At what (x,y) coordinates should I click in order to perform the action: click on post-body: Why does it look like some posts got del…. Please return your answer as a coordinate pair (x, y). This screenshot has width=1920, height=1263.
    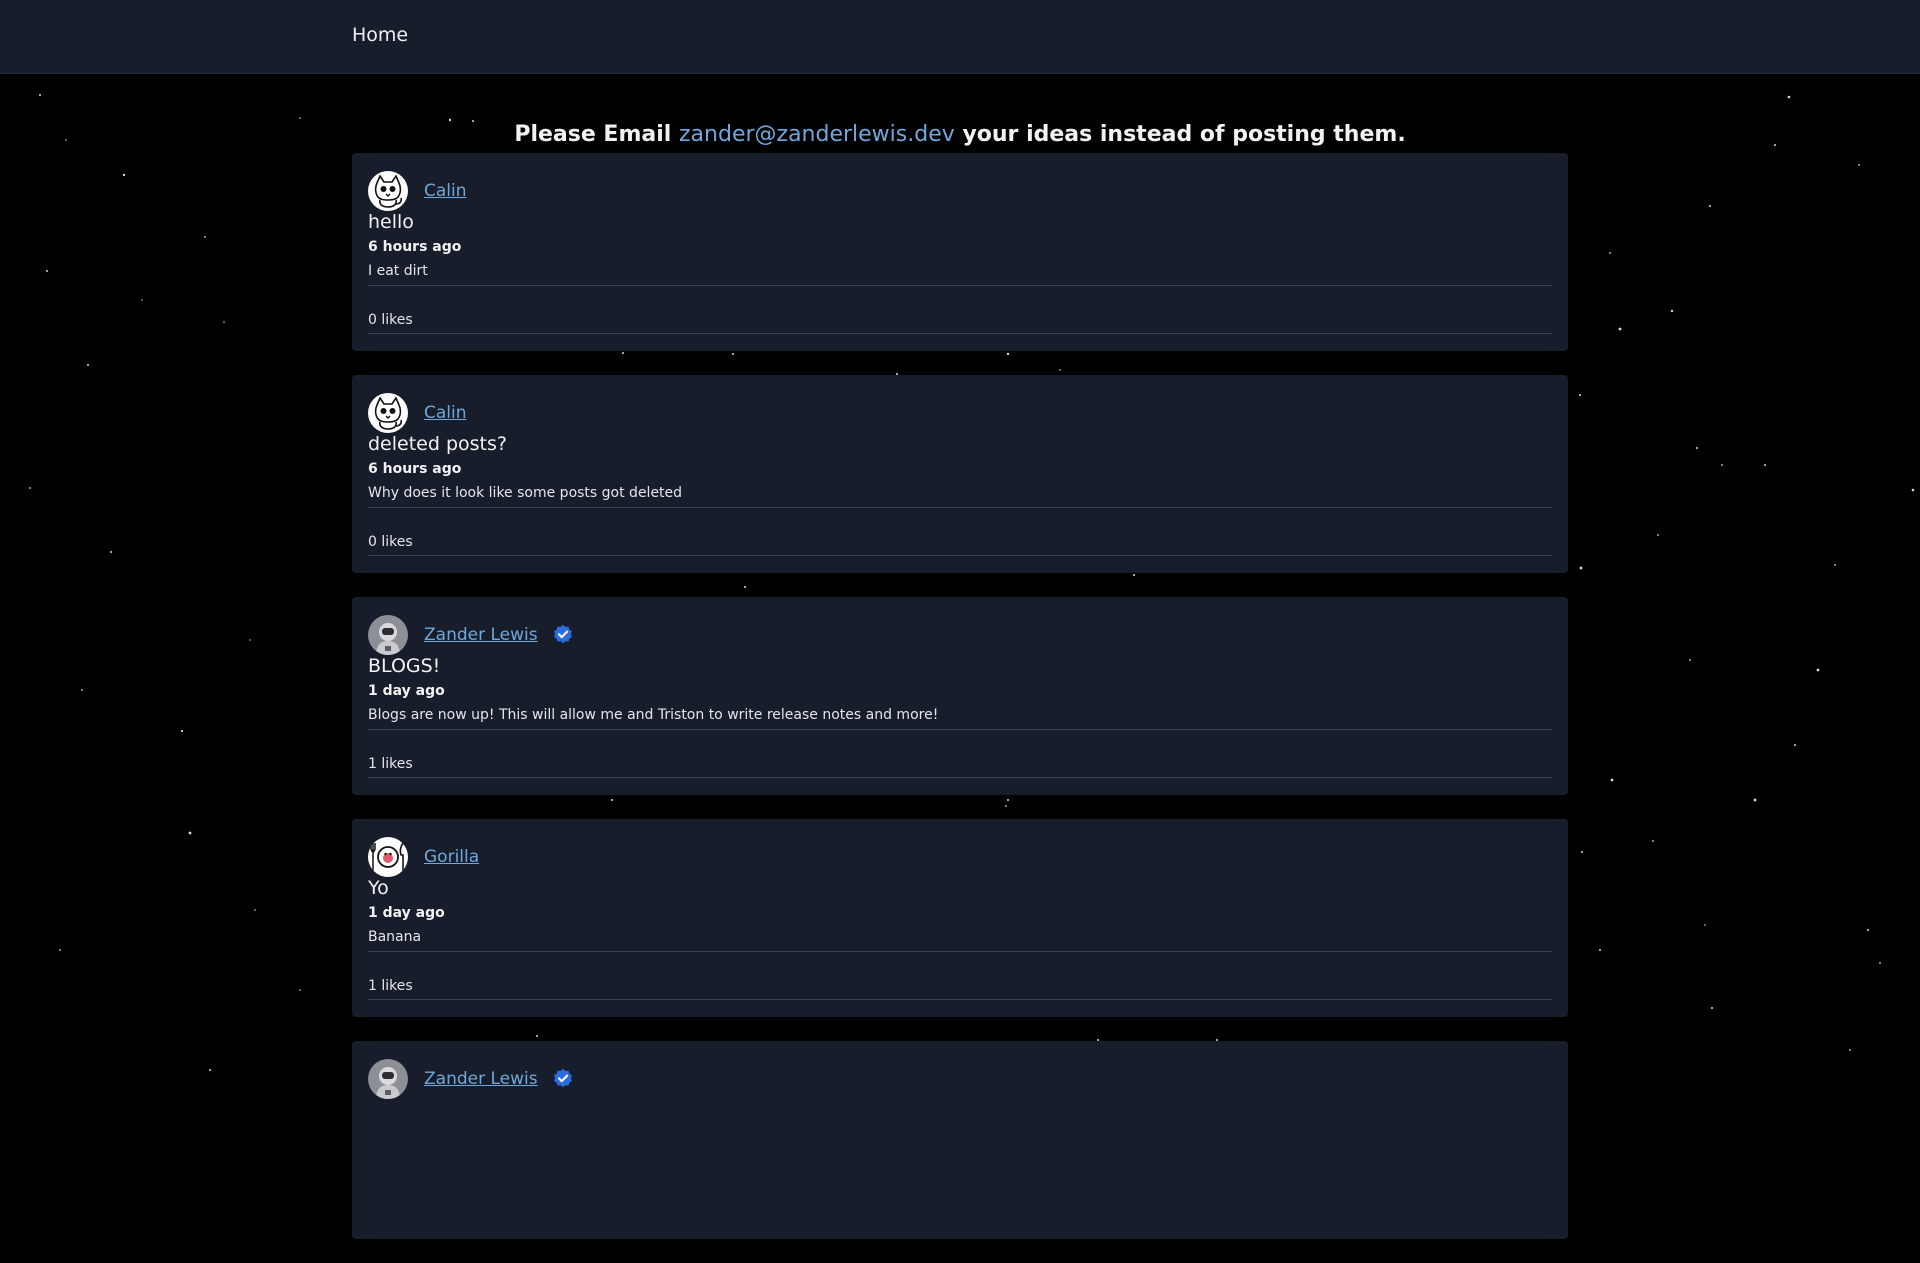
    Looking at the image, I should click on (525, 493).